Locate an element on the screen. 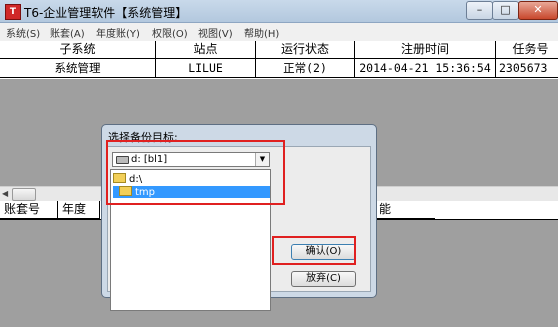 The width and height of the screenshot is (558, 327). table-header: 注册时间 is located at coordinates (425, 50).